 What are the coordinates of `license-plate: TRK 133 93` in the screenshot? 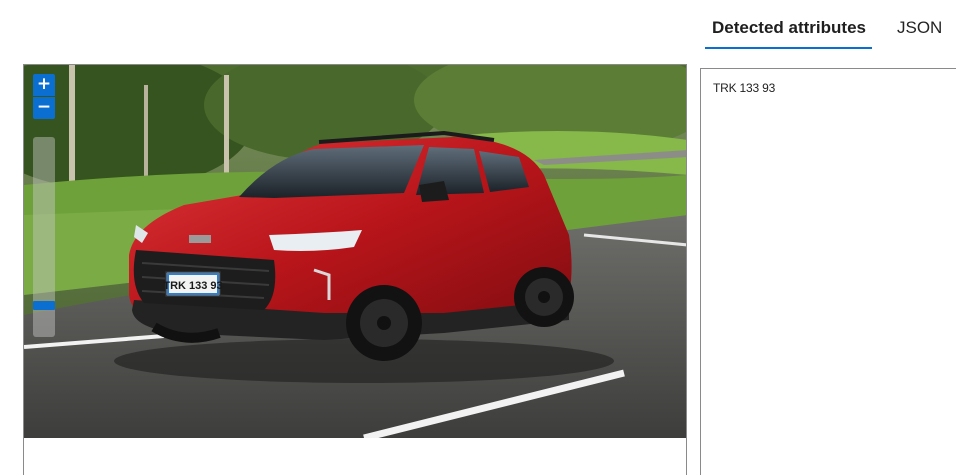 It's located at (193, 284).